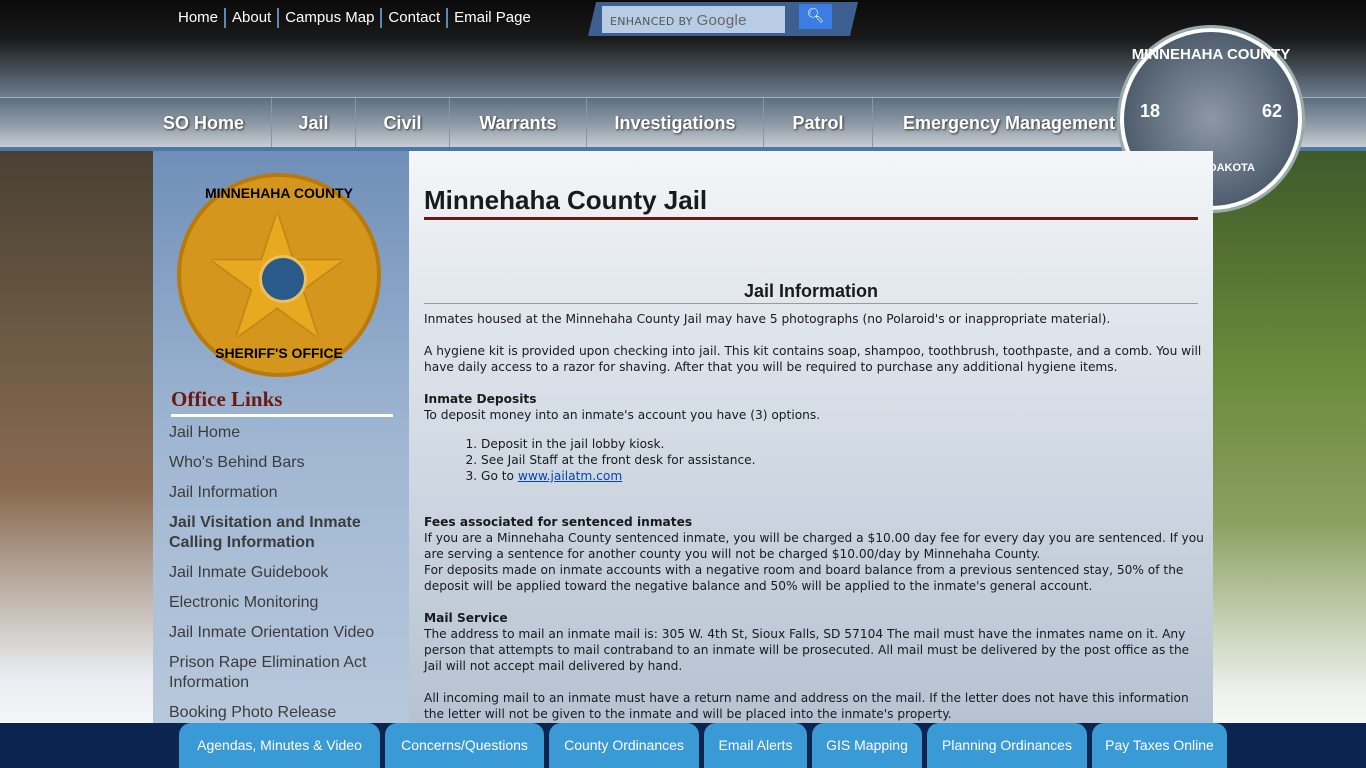 This screenshot has width=1366, height=768. What do you see at coordinates (282, 402) in the screenshot?
I see `office-links-heading: Office Links` at bounding box center [282, 402].